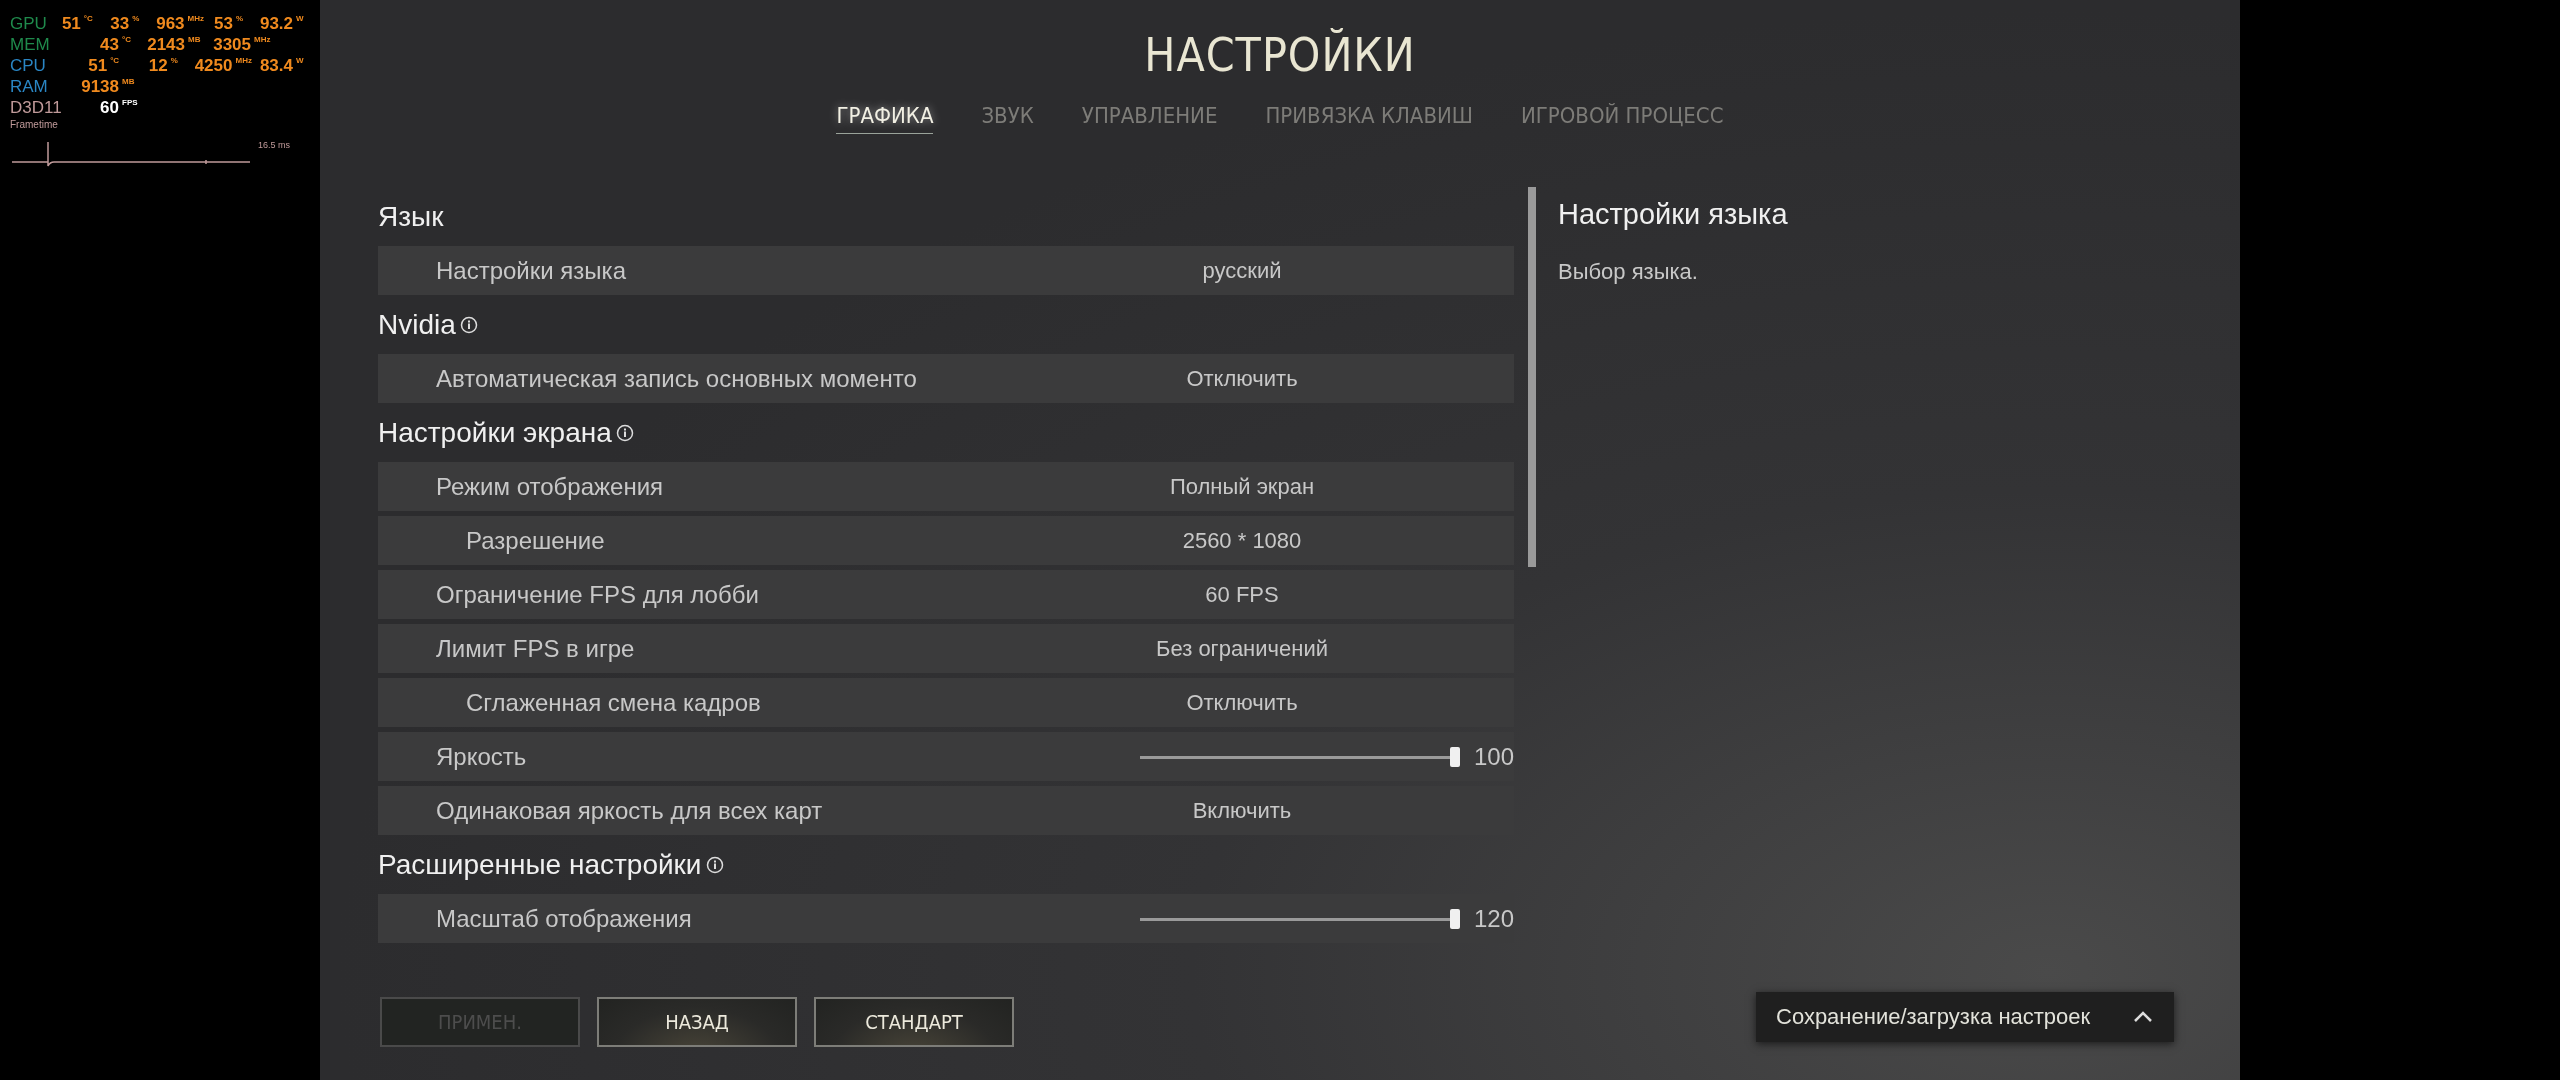 This screenshot has width=2560, height=1080. What do you see at coordinates (30, 45) in the screenshot?
I see `overlay-label: MEM` at bounding box center [30, 45].